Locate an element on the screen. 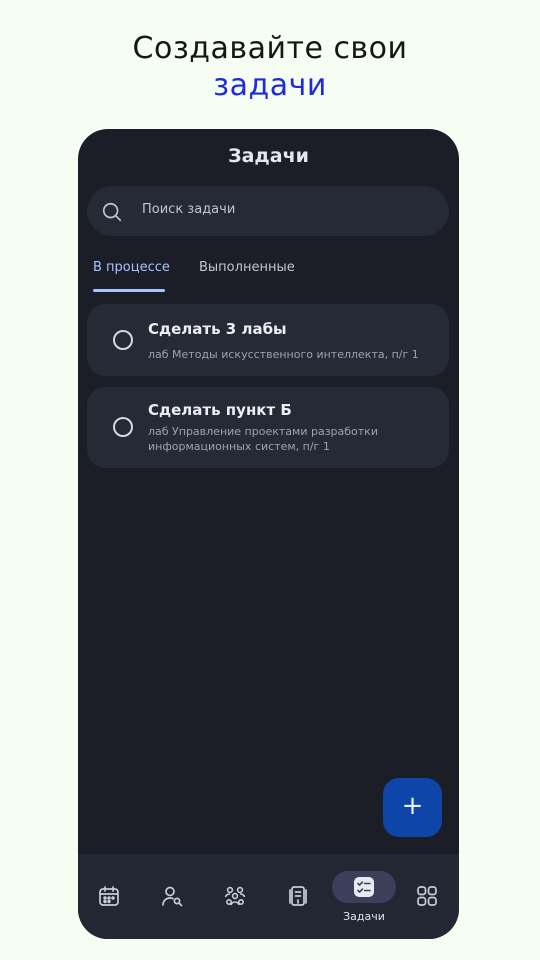  page-title: Задачи is located at coordinates (268, 156).